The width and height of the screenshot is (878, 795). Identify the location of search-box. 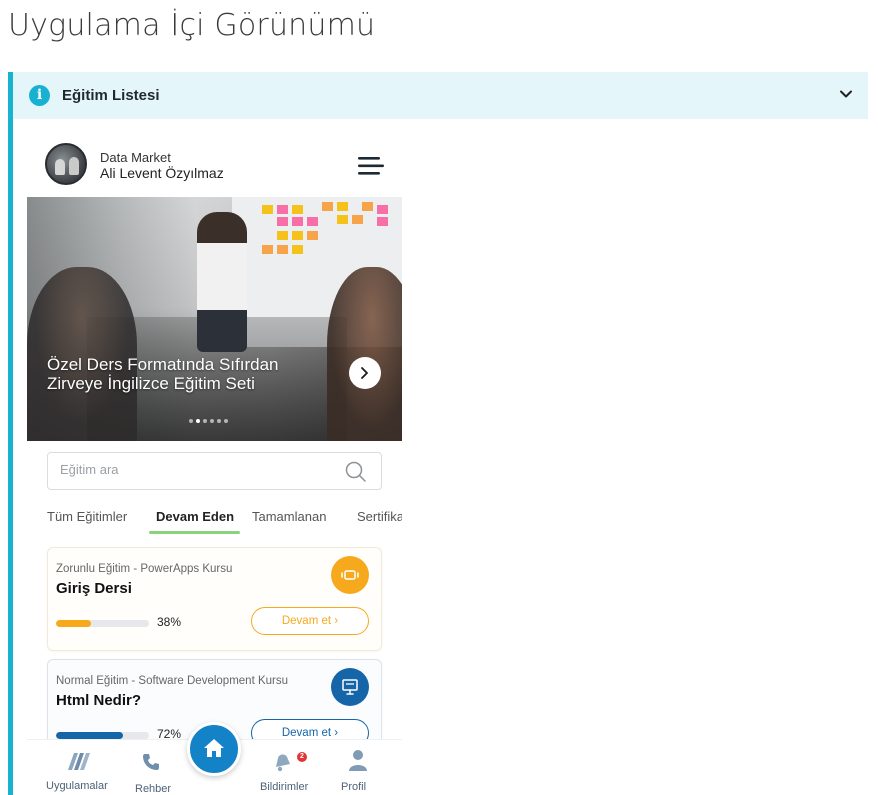
(214, 471).